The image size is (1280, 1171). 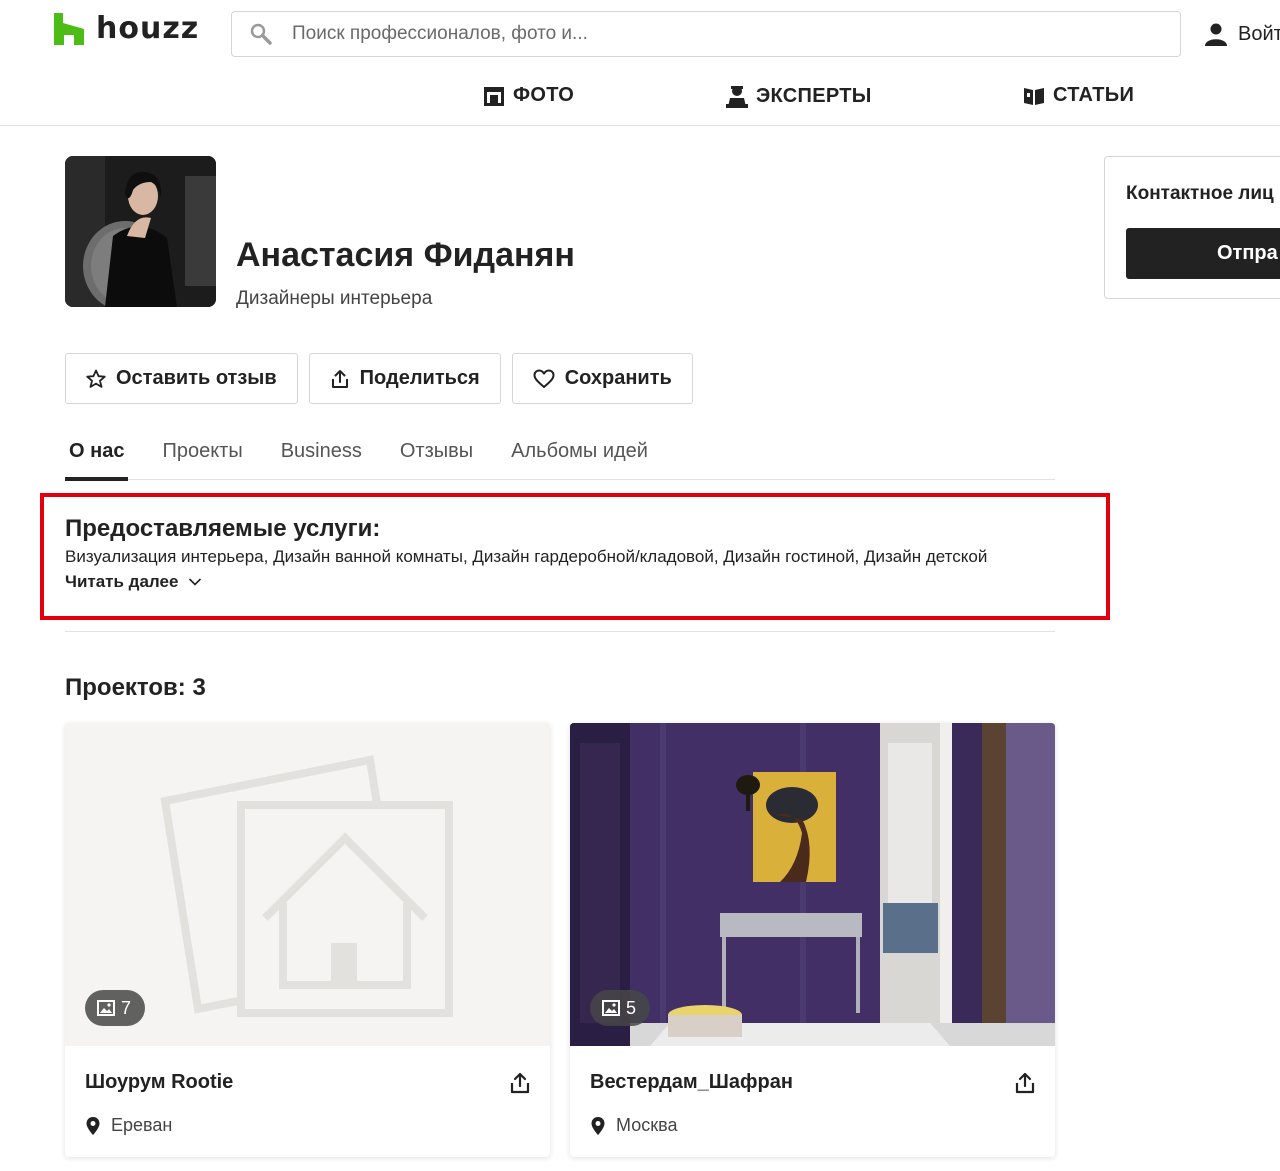 What do you see at coordinates (814, 95) in the screenshot?
I see `nav-label-experts: ЭКСПЕРТЫ` at bounding box center [814, 95].